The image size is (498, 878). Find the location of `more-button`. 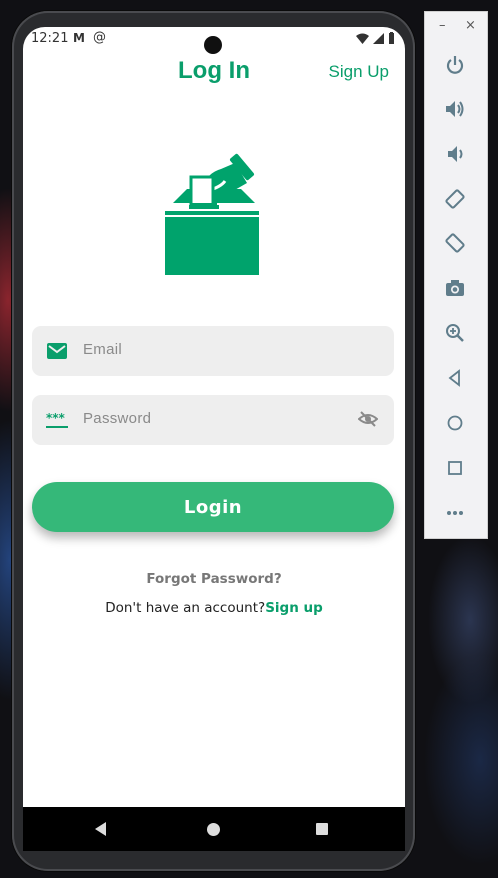

more-button is located at coordinates (455, 513).